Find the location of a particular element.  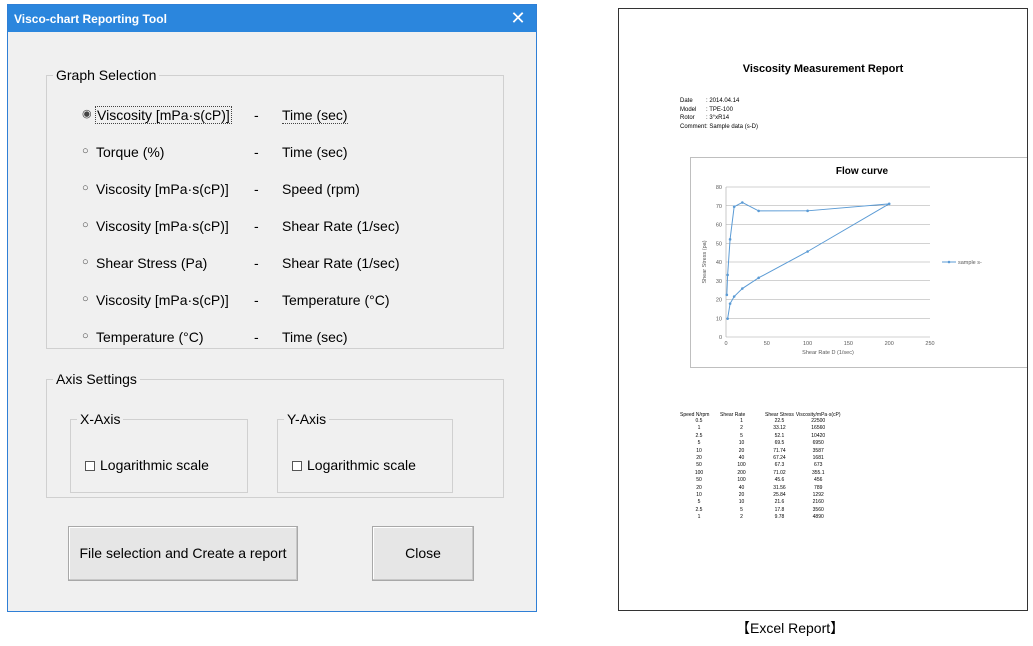

x-tick-label: 100 is located at coordinates (807, 344).